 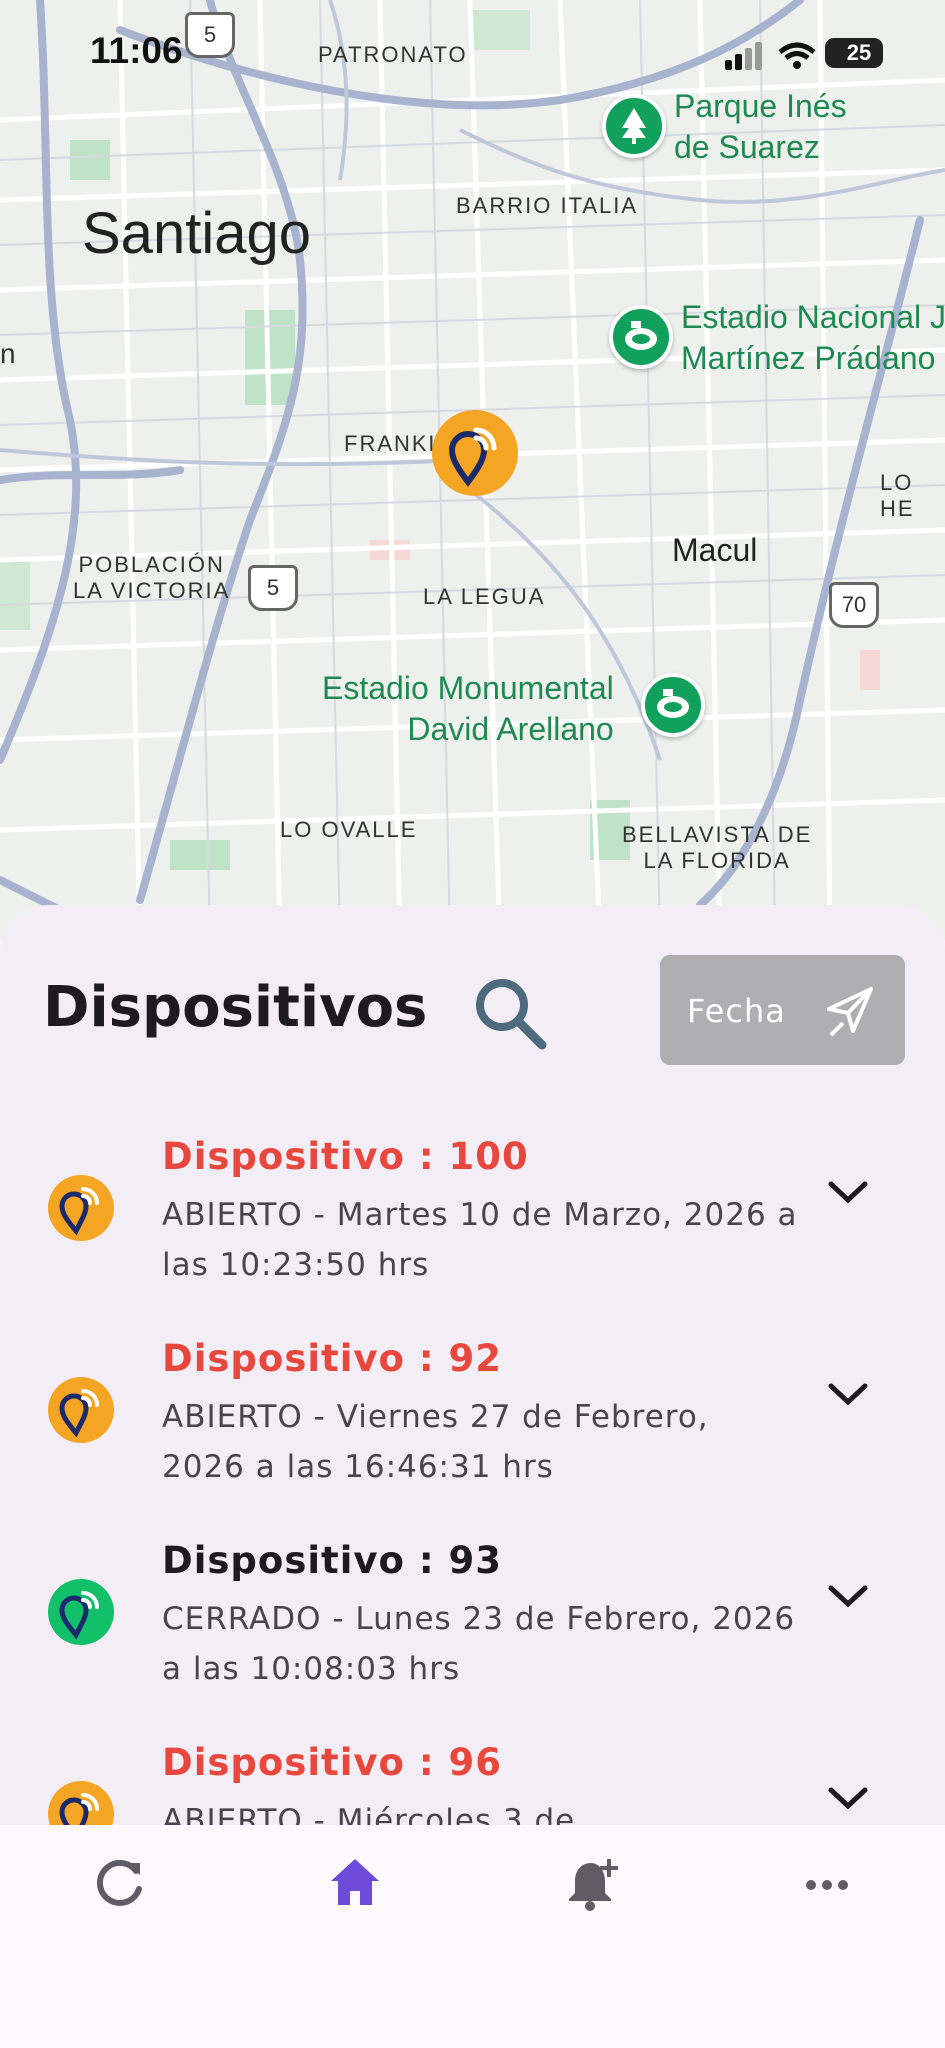 I want to click on map-label-patronato: PATRONATO, so click(x=393, y=54).